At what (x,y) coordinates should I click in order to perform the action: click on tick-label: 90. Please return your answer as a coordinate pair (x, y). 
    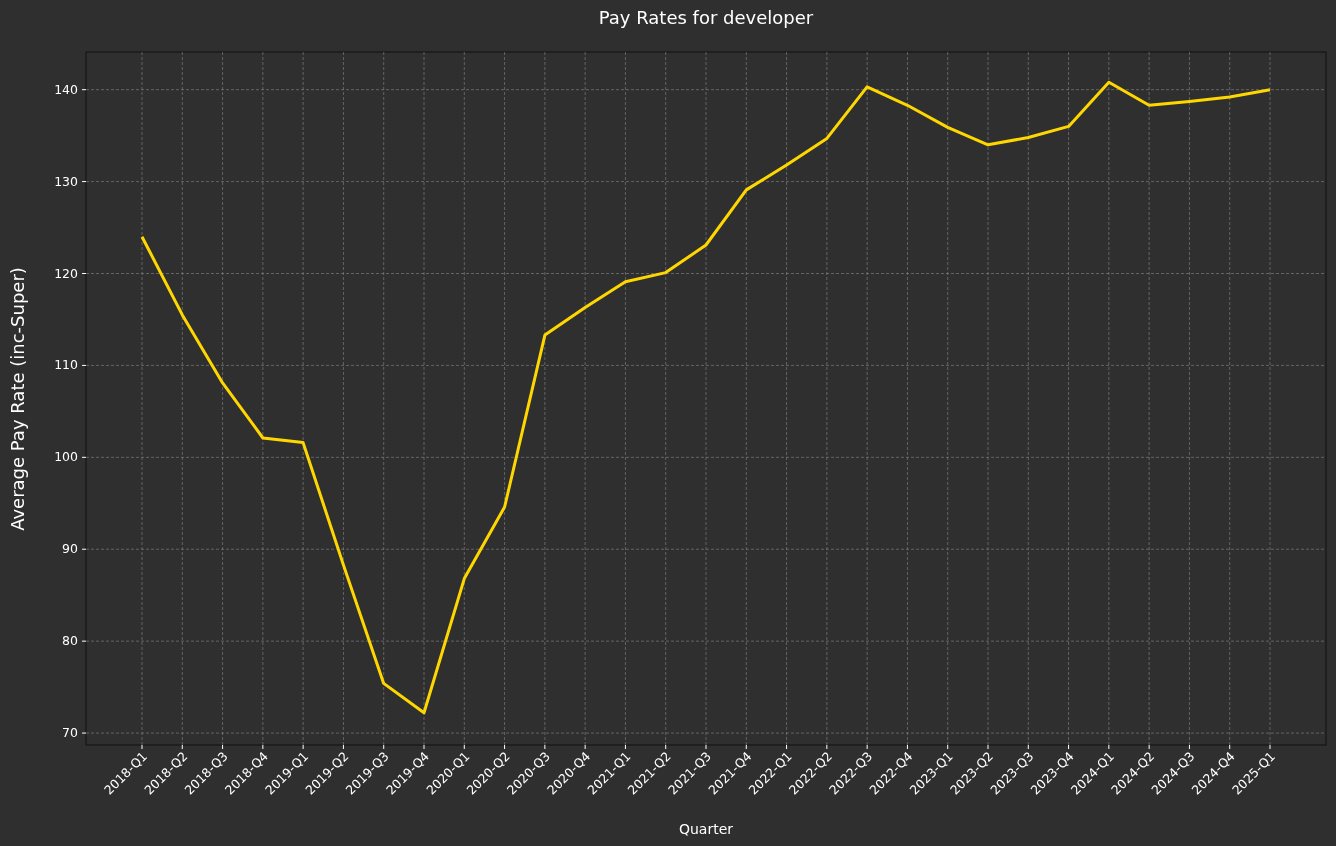
    Looking at the image, I should click on (70, 549).